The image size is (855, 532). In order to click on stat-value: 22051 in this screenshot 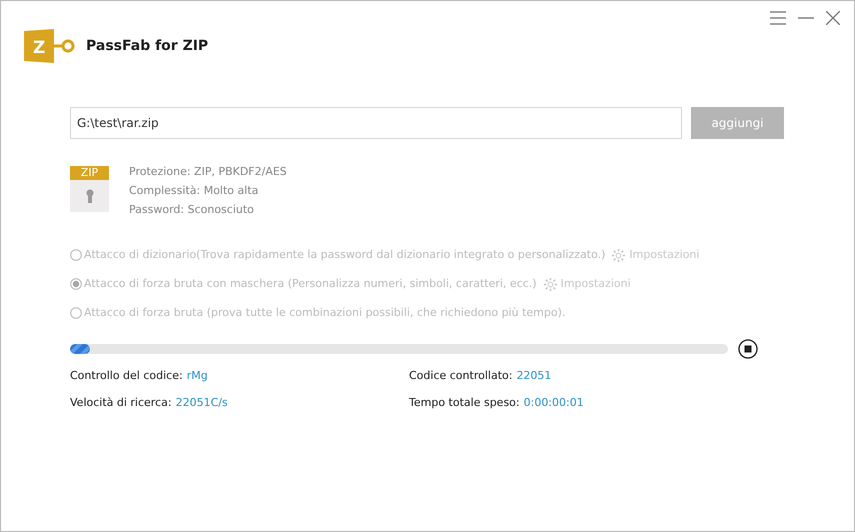, I will do `click(534, 376)`.